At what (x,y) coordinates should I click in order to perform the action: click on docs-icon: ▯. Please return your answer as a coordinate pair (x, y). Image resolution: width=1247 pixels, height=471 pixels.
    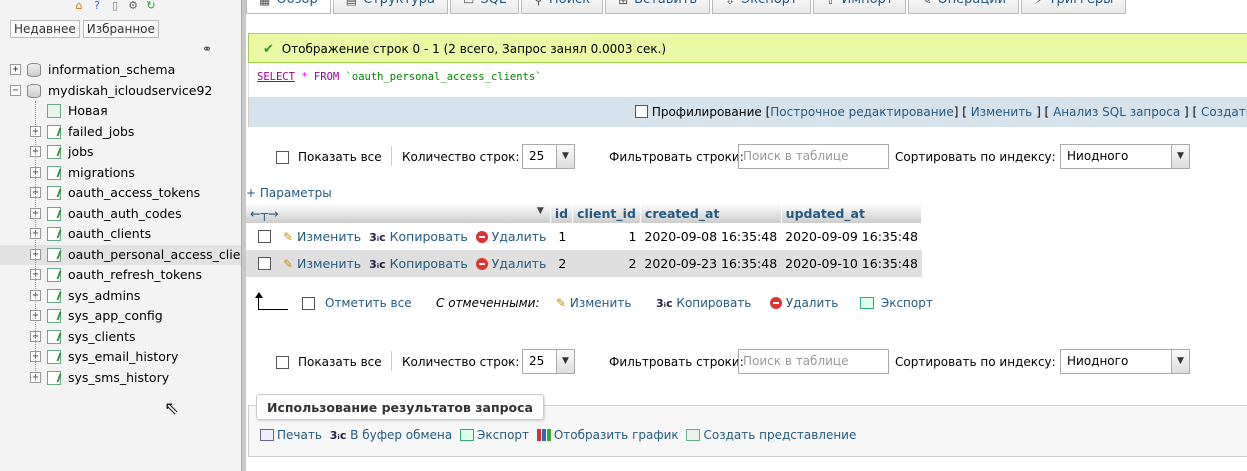
    Looking at the image, I should click on (115, 6).